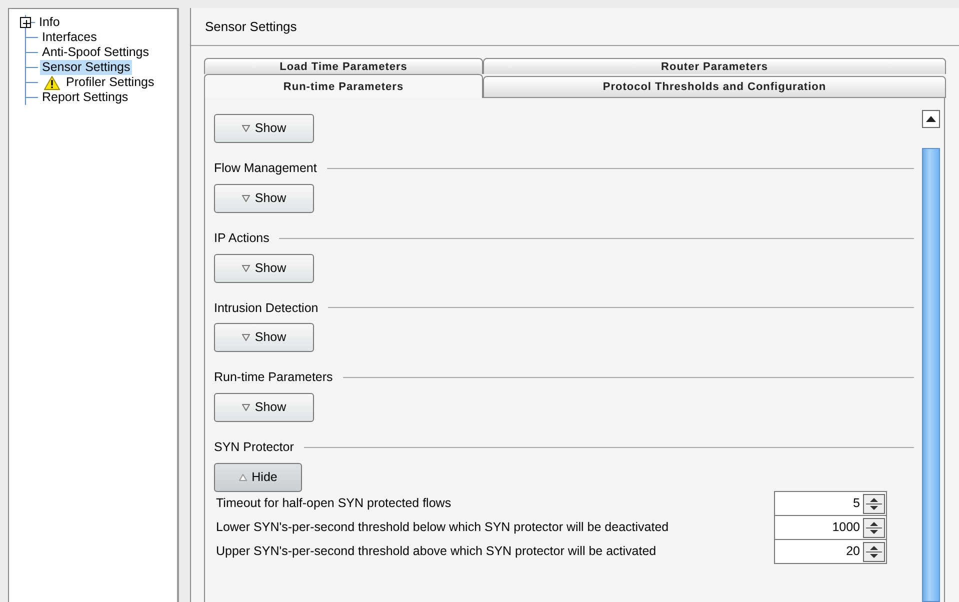 The height and width of the screenshot is (602, 959). What do you see at coordinates (96, 52) in the screenshot?
I see `tree-item: Anti-Spoof Settings` at bounding box center [96, 52].